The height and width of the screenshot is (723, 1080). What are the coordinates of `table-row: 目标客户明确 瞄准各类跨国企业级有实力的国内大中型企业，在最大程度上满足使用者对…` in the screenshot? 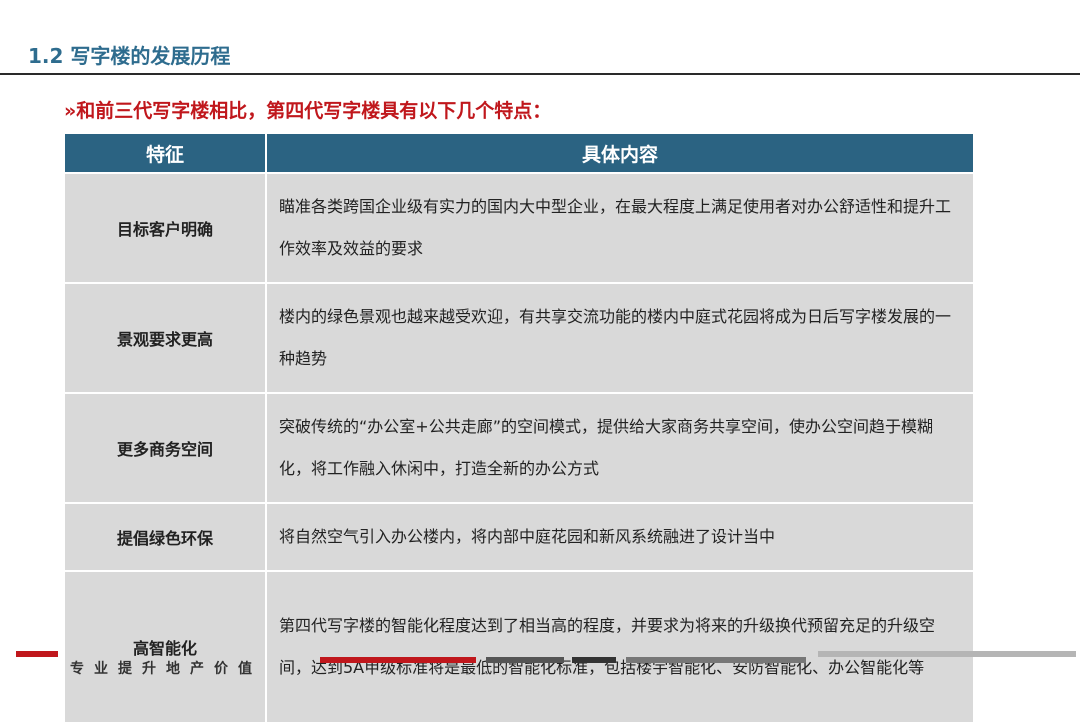 It's located at (519, 228).